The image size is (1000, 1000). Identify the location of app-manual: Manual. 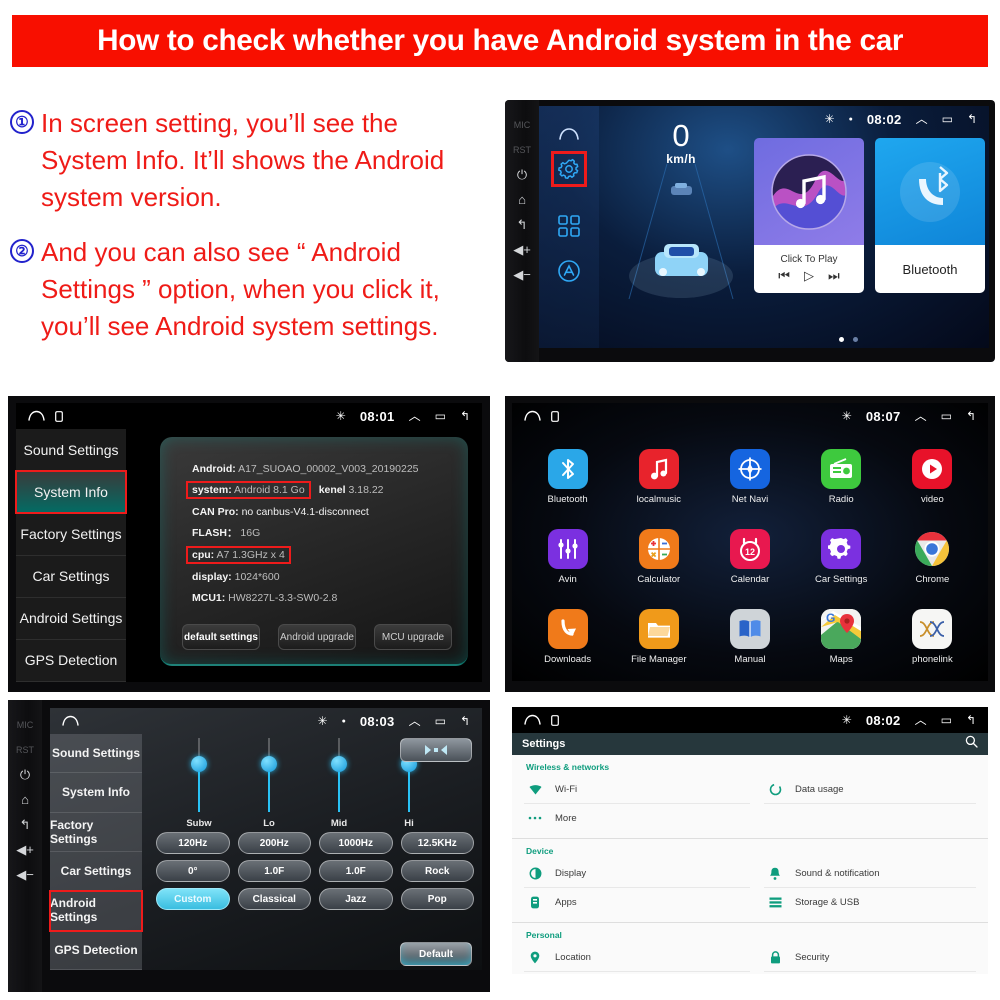
(749, 637).